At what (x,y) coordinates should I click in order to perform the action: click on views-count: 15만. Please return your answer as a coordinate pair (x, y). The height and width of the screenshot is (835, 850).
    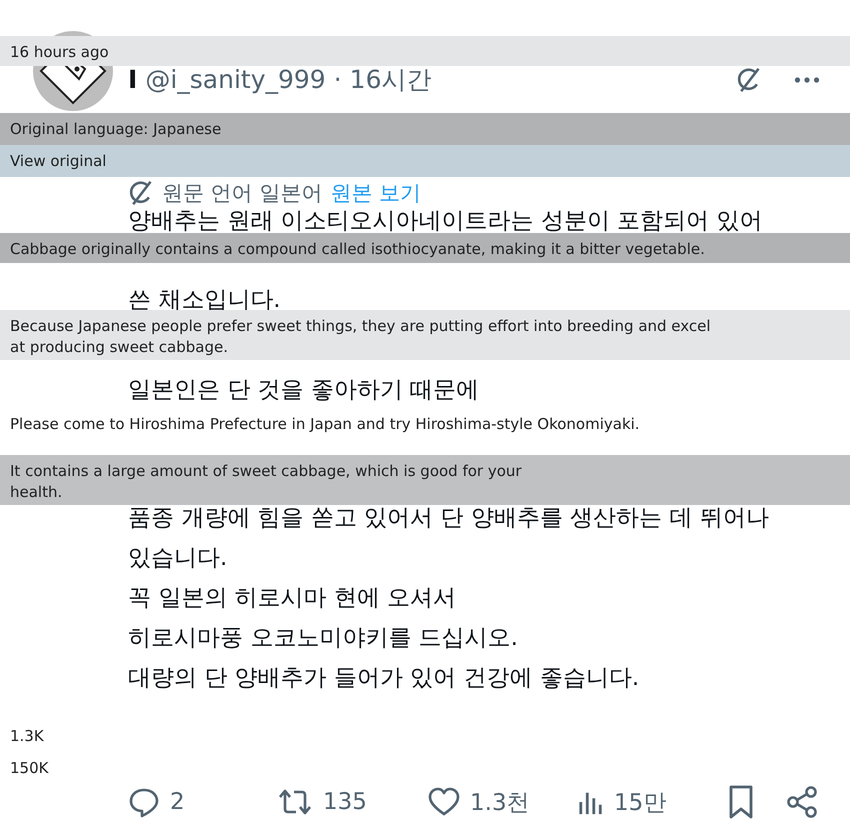
    Looking at the image, I should click on (640, 803).